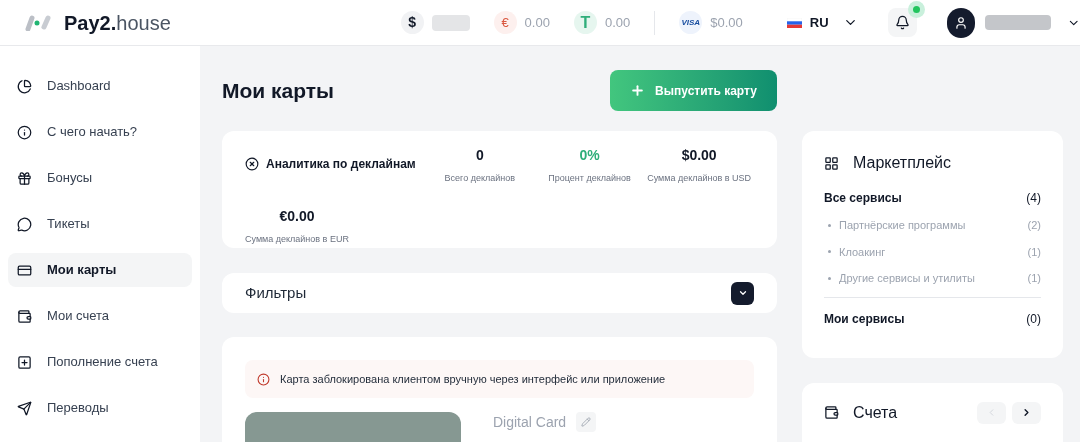 The image size is (1080, 442). What do you see at coordinates (100, 408) in the screenshot?
I see `sidebar-item: Переводы` at bounding box center [100, 408].